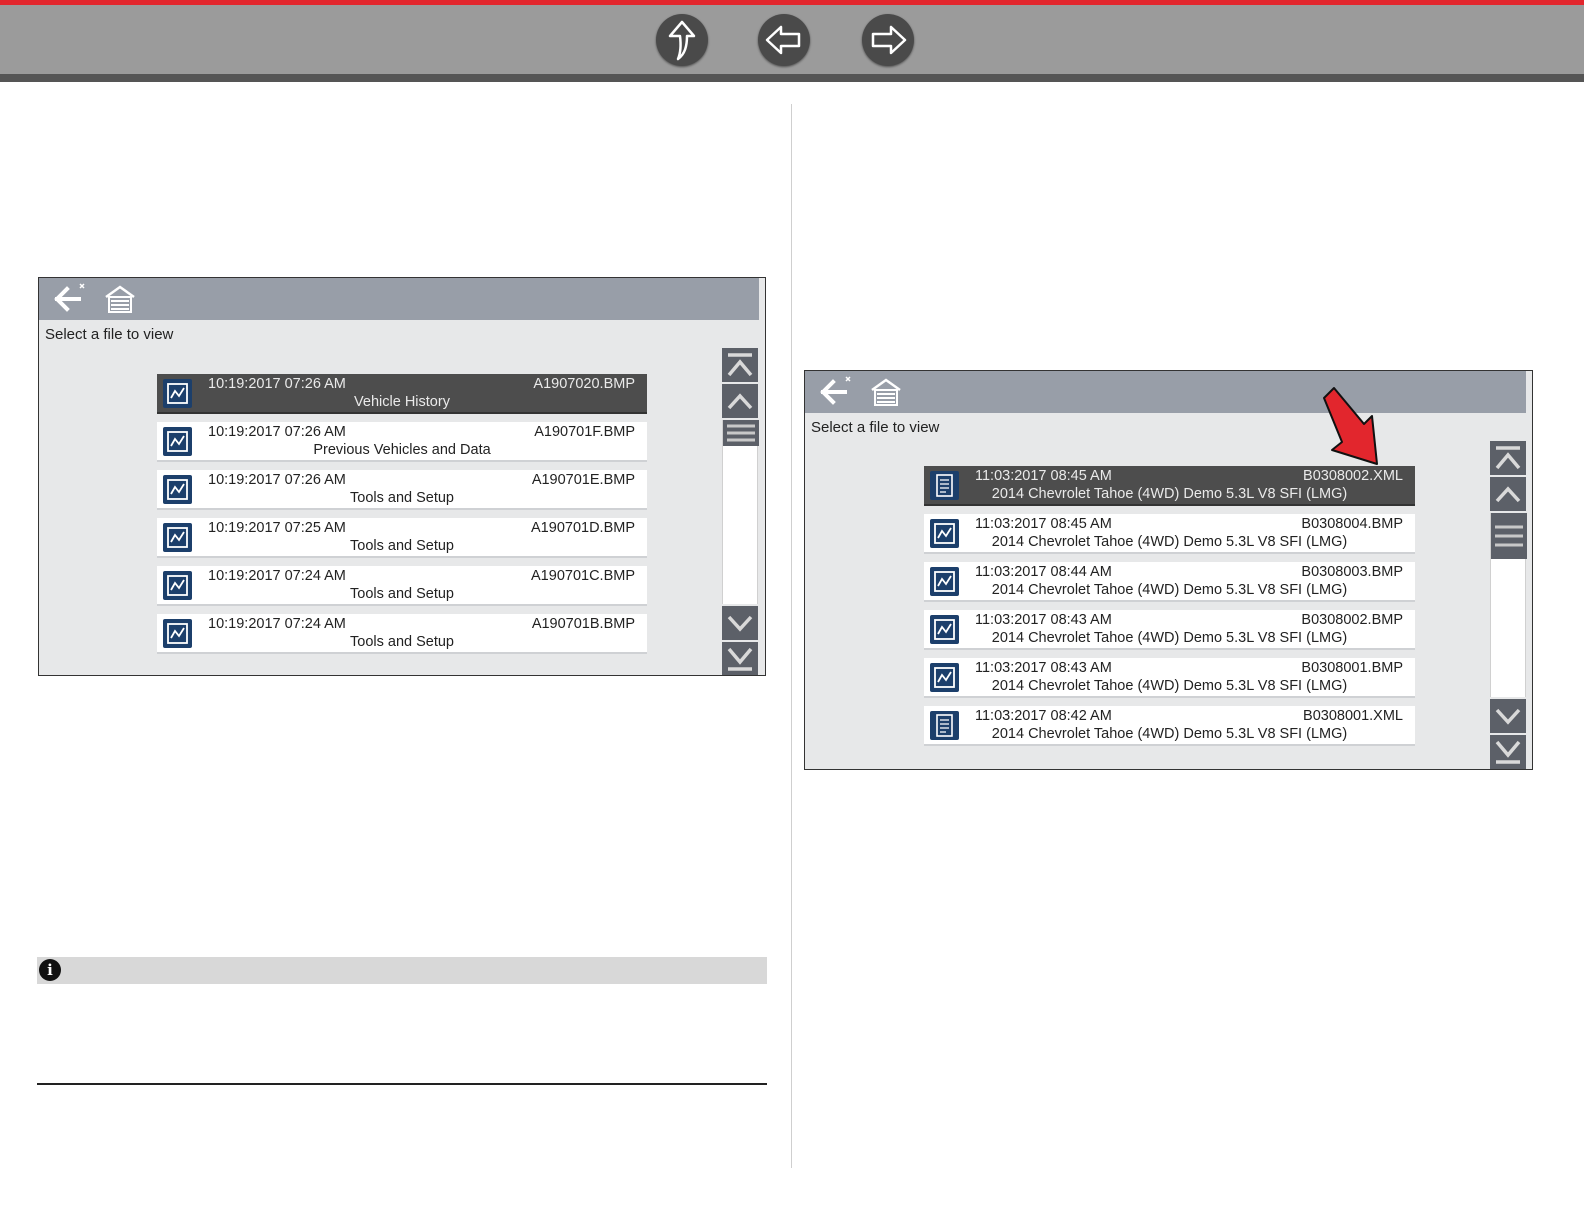 The width and height of the screenshot is (1584, 1224). I want to click on file-name: A190701C.BMP, so click(583, 576).